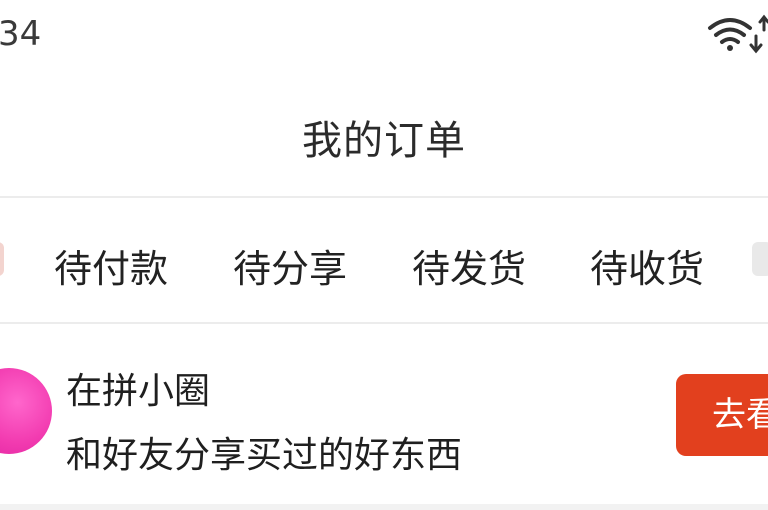 The image size is (768, 510). What do you see at coordinates (384, 37) in the screenshot?
I see `status-bar: 34` at bounding box center [384, 37].